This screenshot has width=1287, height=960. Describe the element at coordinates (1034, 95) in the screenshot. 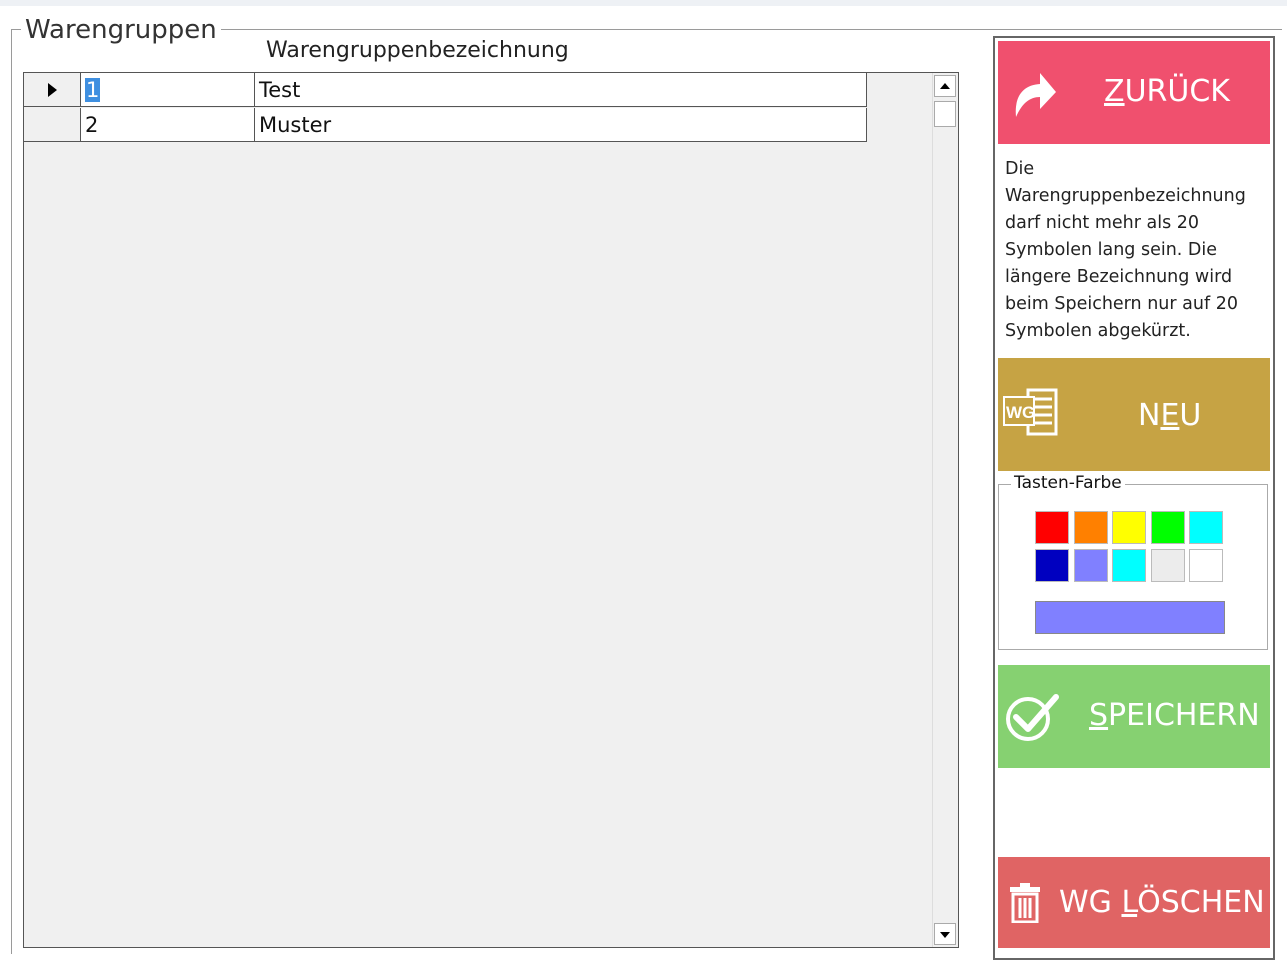

I see `share-arrow-icon` at that location.